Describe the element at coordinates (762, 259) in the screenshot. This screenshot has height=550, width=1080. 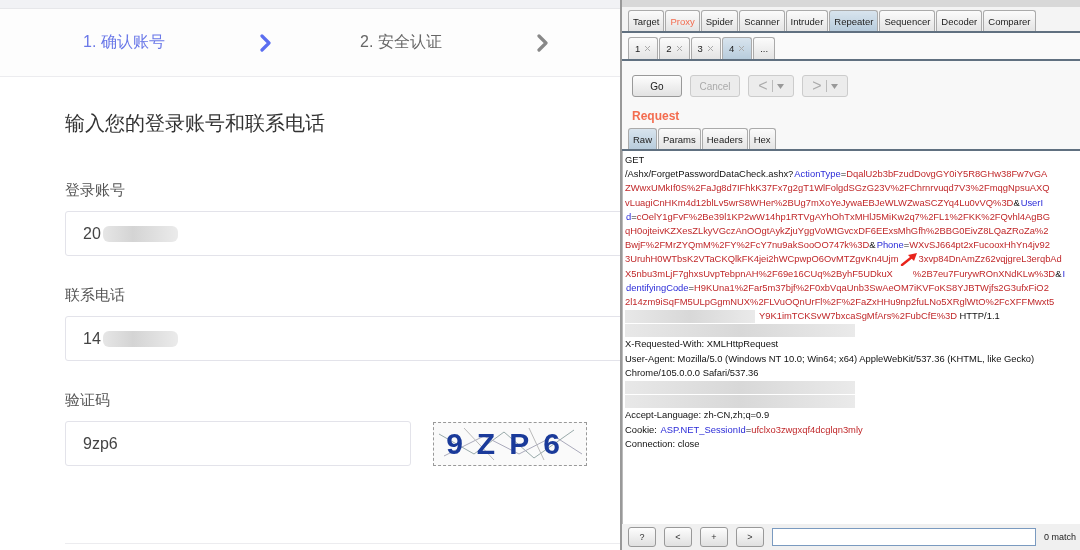
I see `request-text: 3UruhH0WTbsK2VTaCKQlkFK4jei2hWCpwpO6OvMTZgvKn4Ujm` at that location.